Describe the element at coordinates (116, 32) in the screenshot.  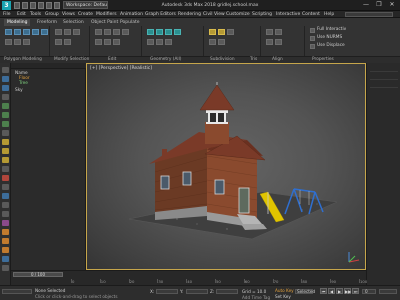
I see `quickslice-icon` at that location.